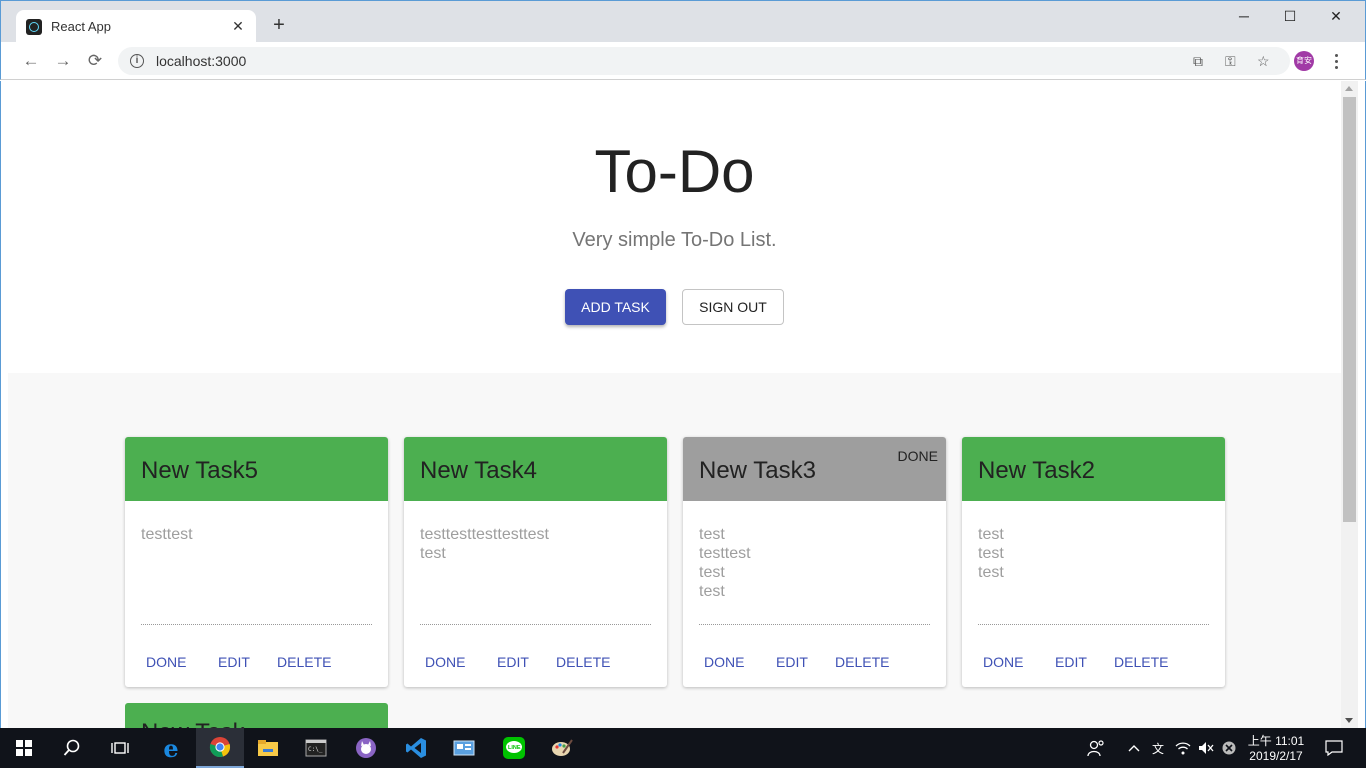 The image size is (1366, 768). I want to click on terminal-icon: C:\_, so click(316, 748).